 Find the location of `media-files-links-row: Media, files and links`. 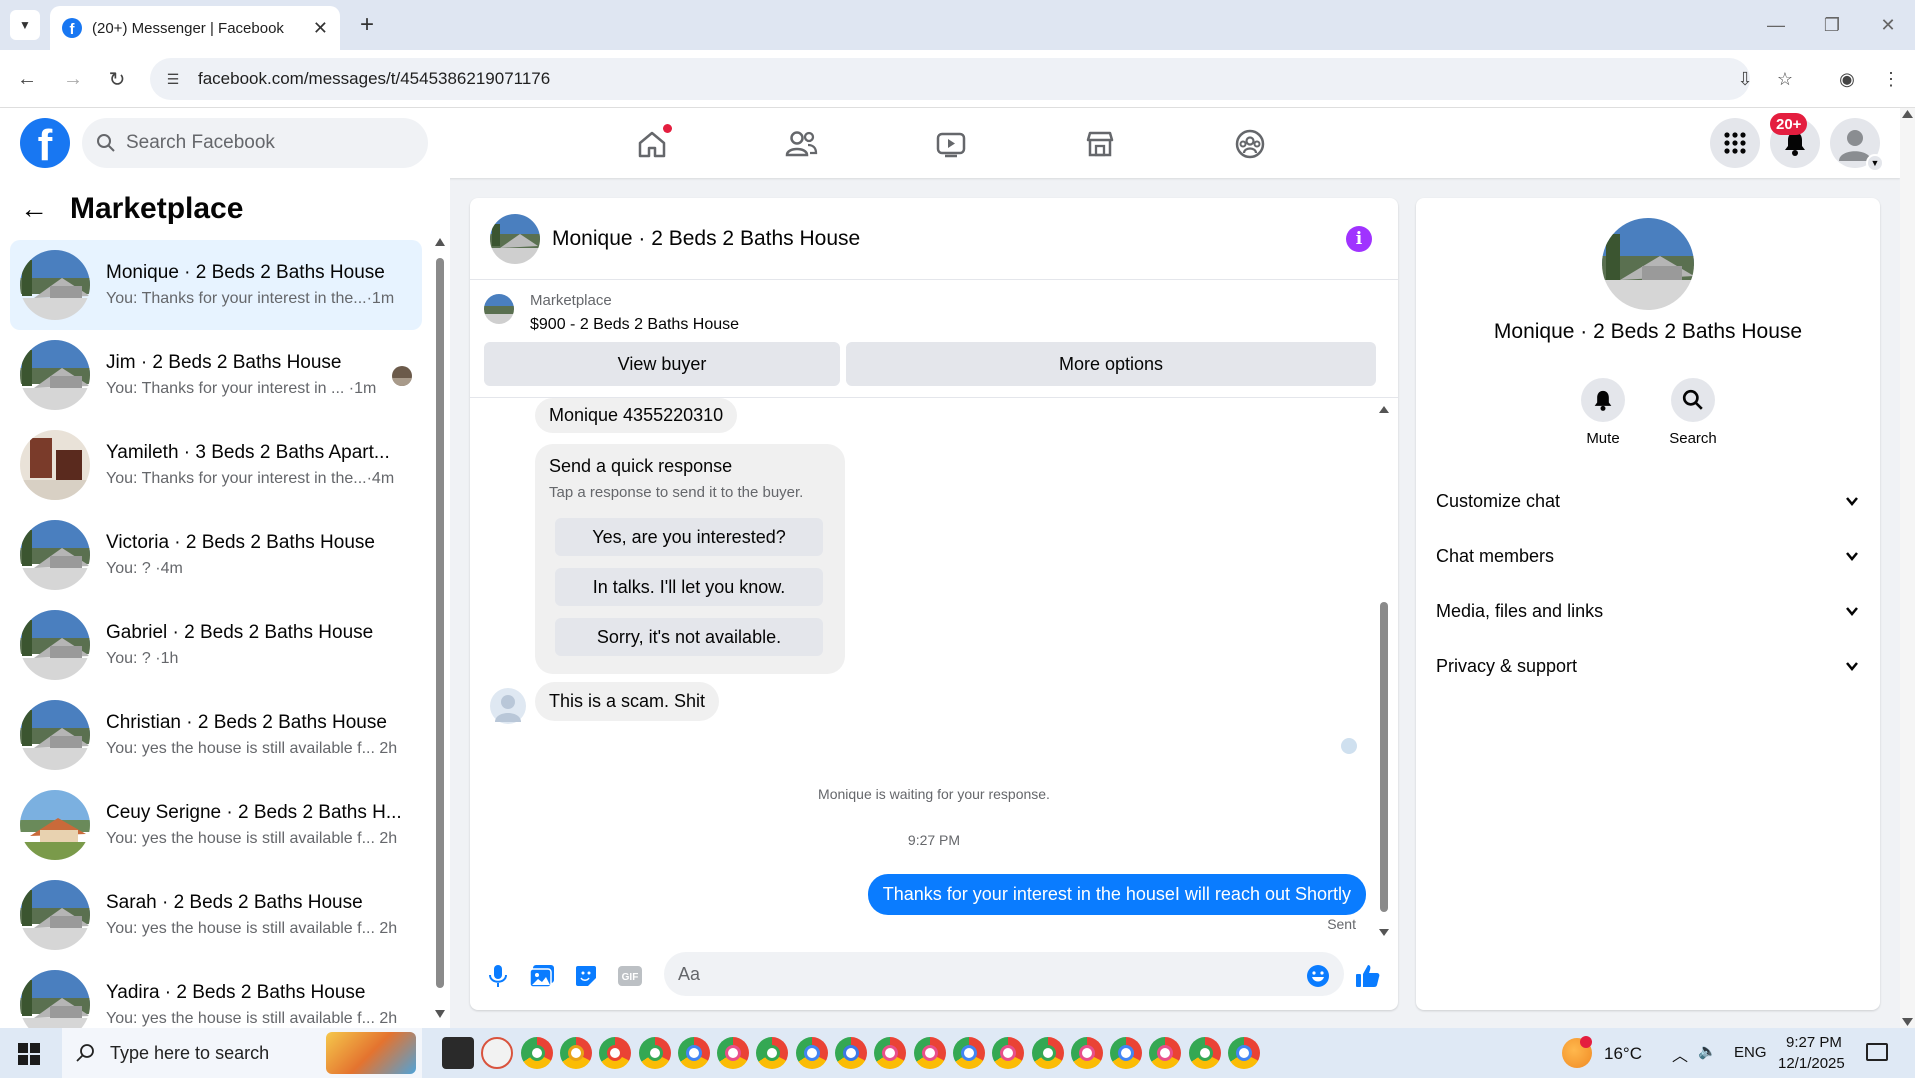

media-files-links-row: Media, files and links is located at coordinates (1648, 611).